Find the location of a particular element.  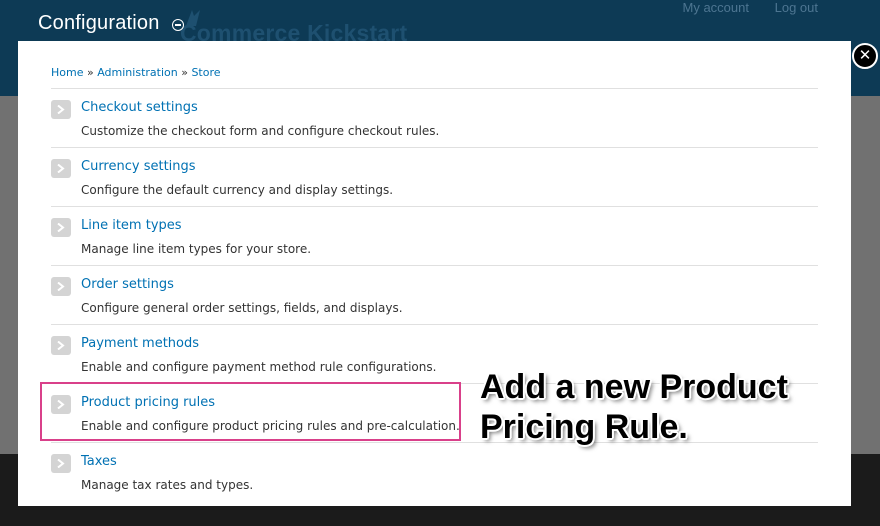

highlight-box is located at coordinates (250, 411).